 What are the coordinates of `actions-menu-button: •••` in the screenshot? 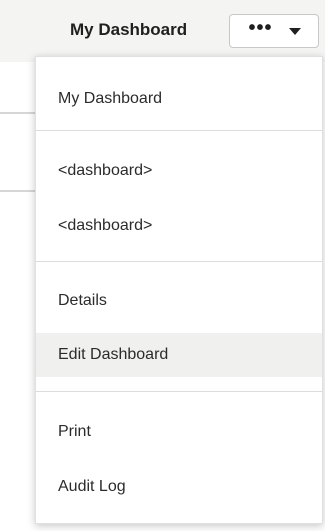 It's located at (274, 31).